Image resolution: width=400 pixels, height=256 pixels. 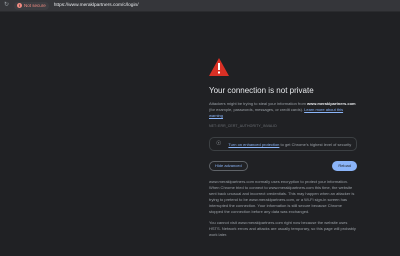 What do you see at coordinates (243, 126) in the screenshot?
I see `error-code: NET::ERR_CERT_AUTHORITY_INVALID` at bounding box center [243, 126].